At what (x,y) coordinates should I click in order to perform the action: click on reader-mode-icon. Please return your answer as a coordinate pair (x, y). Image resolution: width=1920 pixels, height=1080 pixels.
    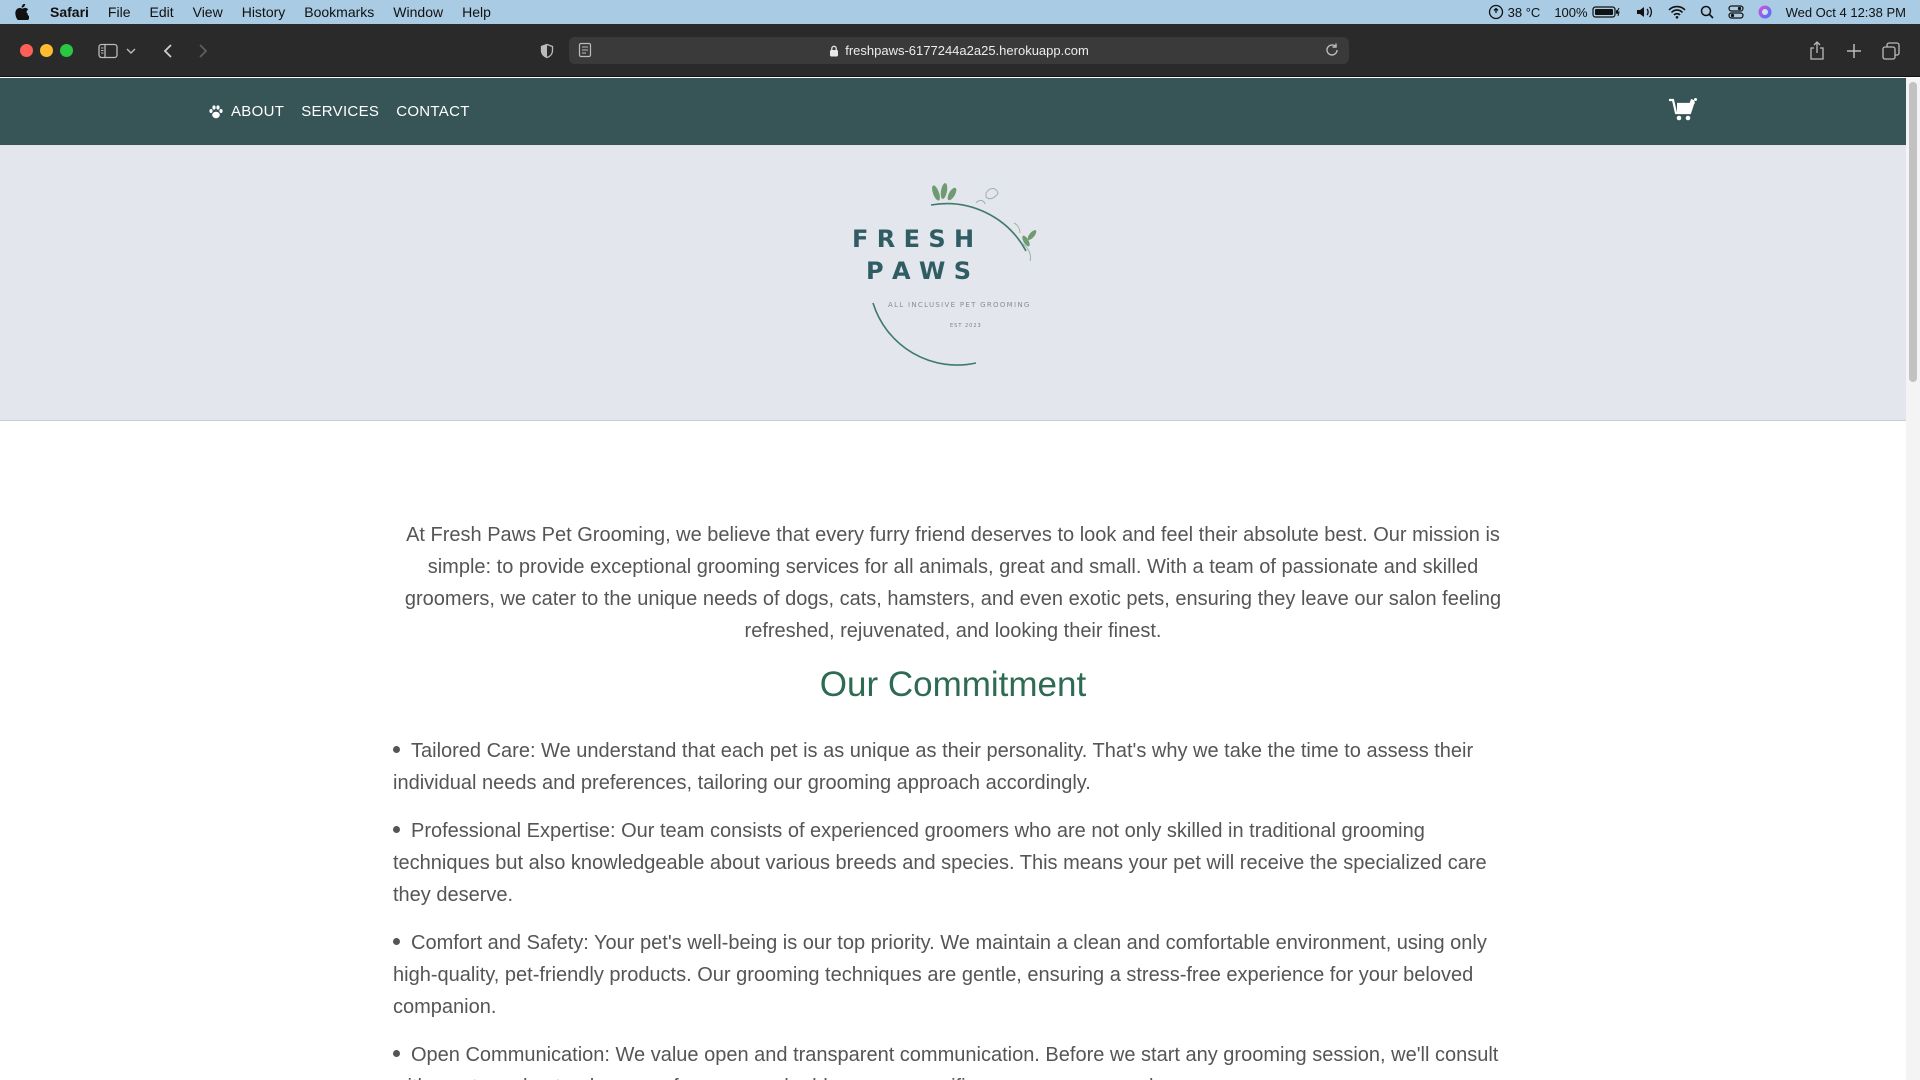
    Looking at the image, I should click on (585, 51).